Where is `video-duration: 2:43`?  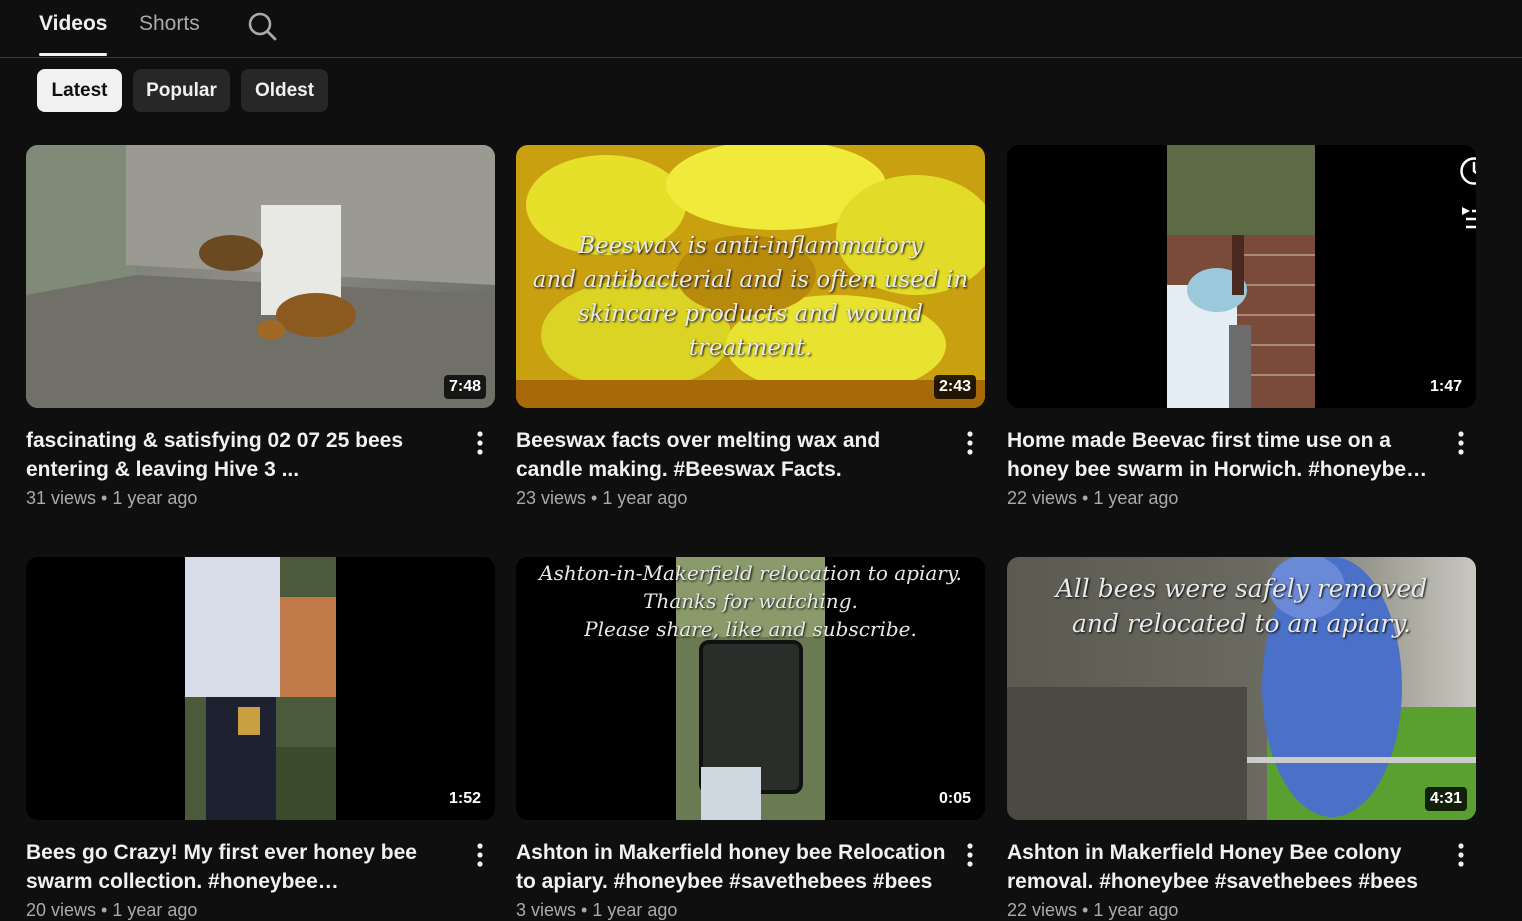
video-duration: 2:43 is located at coordinates (954, 387).